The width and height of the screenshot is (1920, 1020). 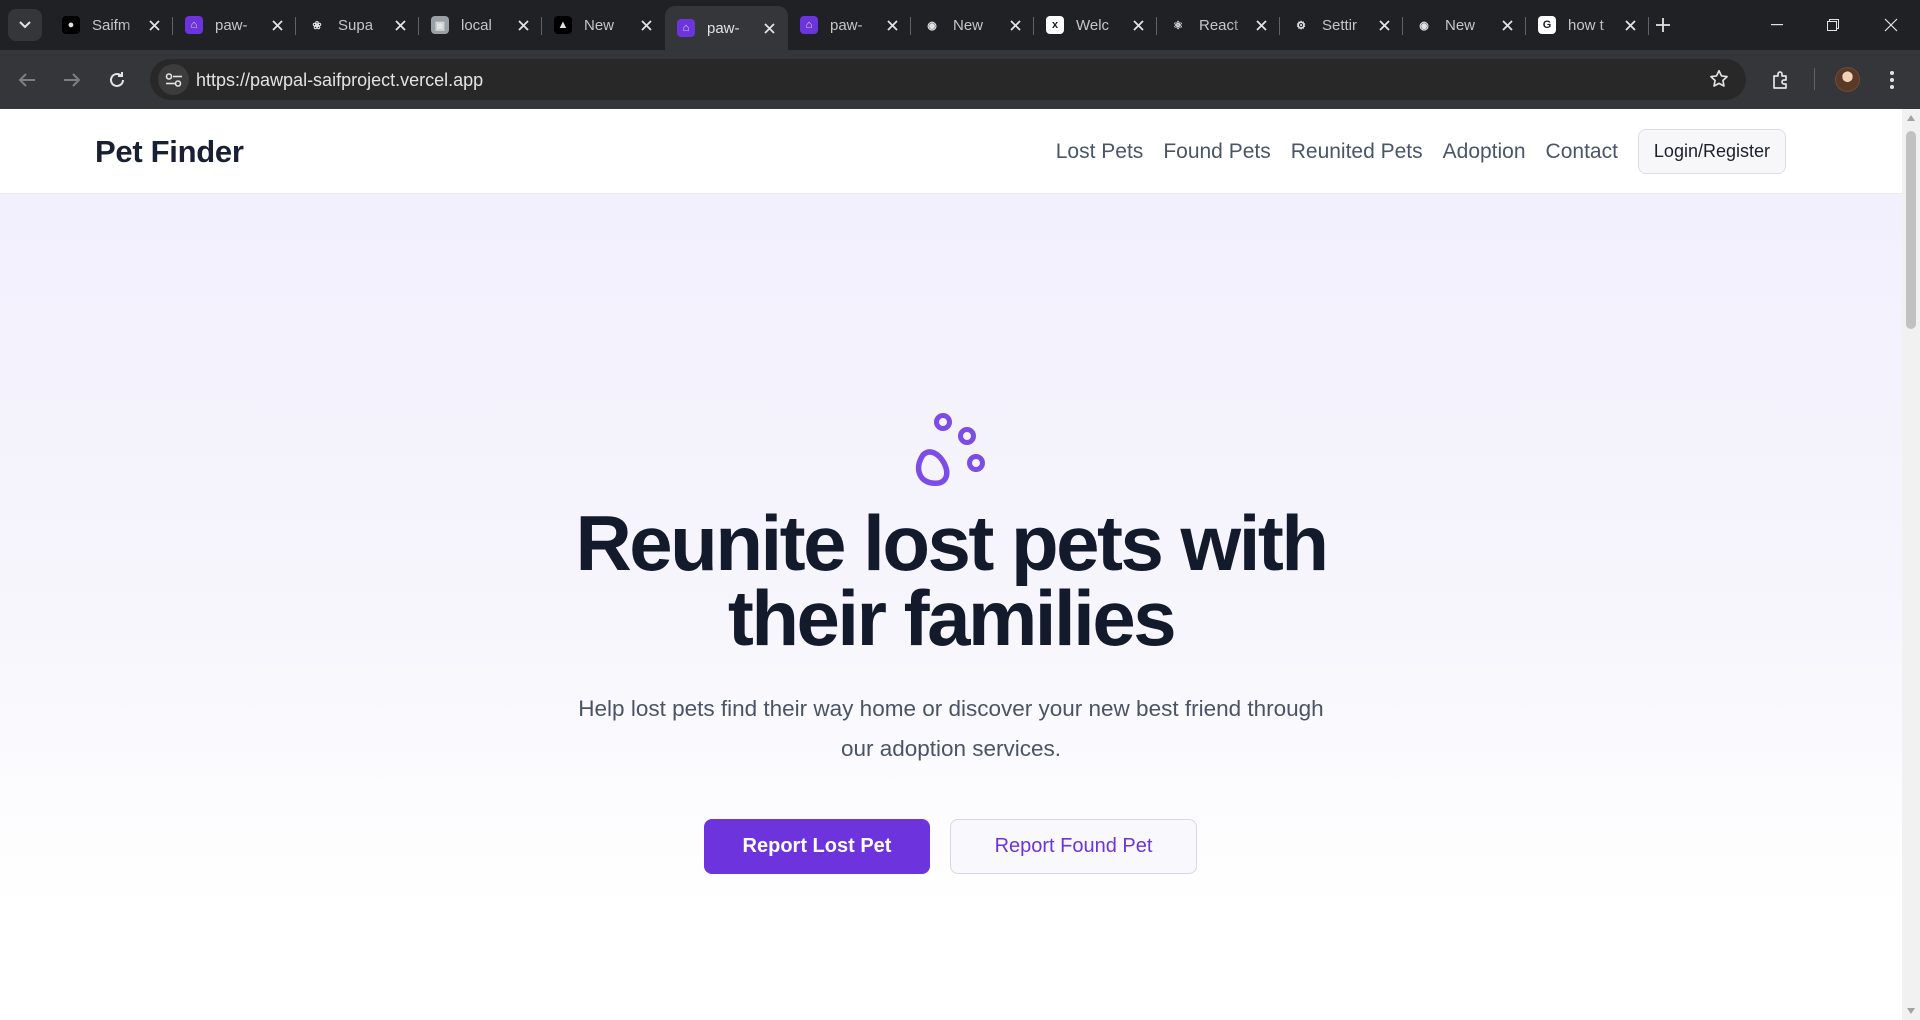 What do you see at coordinates (339, 80) in the screenshot?
I see `url-text: https://pawpal-saifproject.vercel.app` at bounding box center [339, 80].